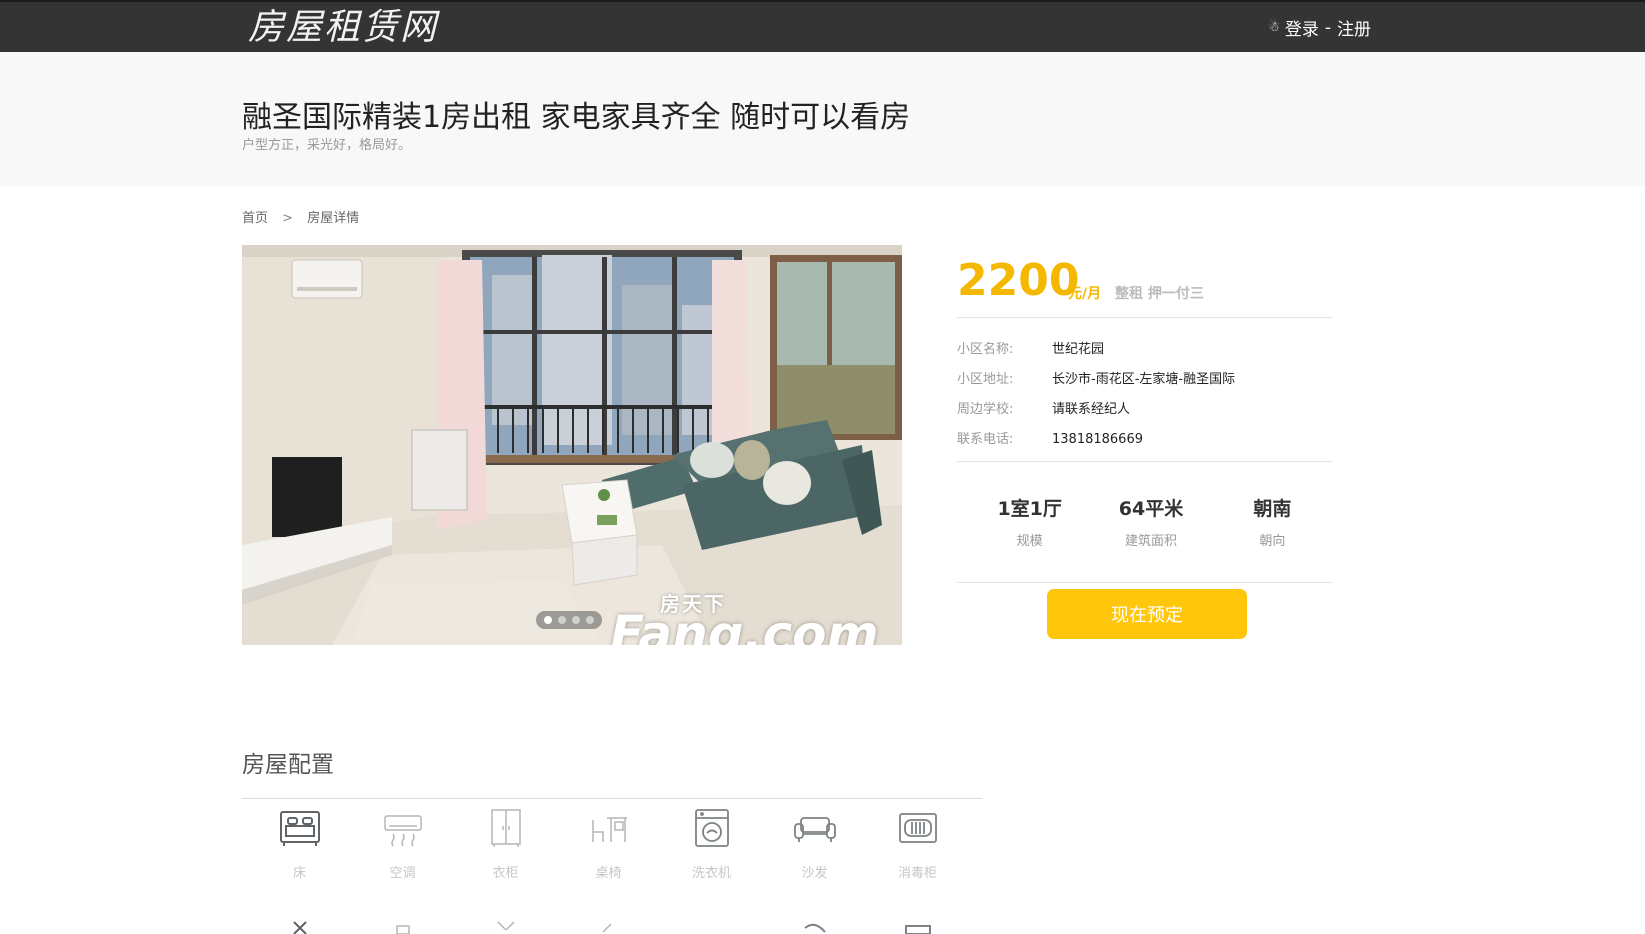  I want to click on stat-label: 朝向, so click(1272, 541).